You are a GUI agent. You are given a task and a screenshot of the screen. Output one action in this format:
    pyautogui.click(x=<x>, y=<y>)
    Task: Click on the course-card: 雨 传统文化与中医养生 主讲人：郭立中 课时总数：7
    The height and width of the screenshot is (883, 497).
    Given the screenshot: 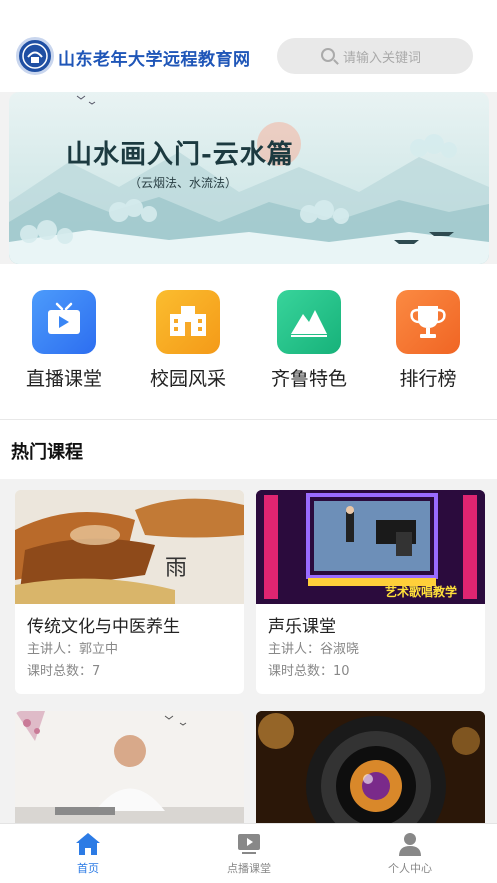 What is the action you would take?
    pyautogui.click(x=129, y=592)
    